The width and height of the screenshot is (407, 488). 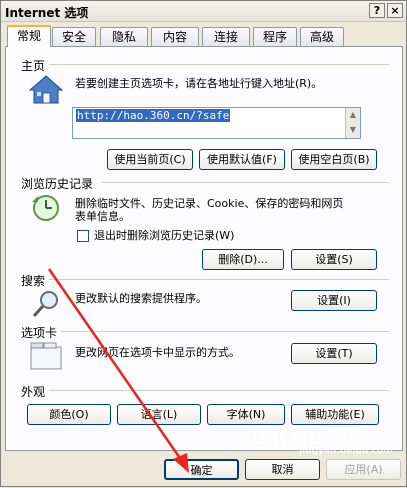 What do you see at coordinates (118, 370) in the screenshot?
I see `annotation-arrow` at bounding box center [118, 370].